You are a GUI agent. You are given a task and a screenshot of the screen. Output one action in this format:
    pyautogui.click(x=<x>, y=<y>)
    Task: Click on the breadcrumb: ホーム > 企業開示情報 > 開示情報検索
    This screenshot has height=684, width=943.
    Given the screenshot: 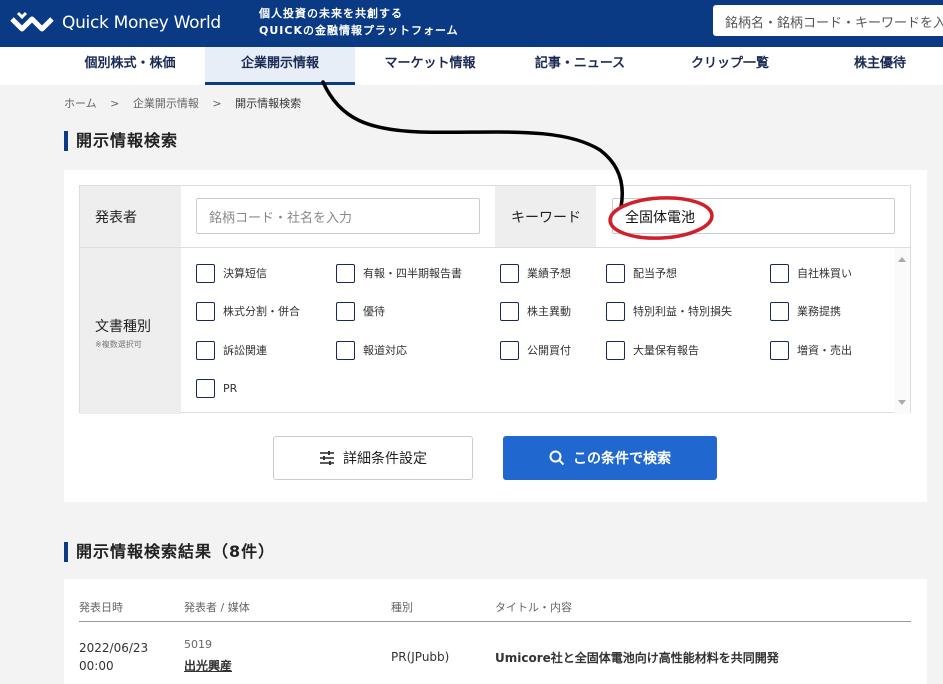 What is the action you would take?
    pyautogui.click(x=187, y=103)
    